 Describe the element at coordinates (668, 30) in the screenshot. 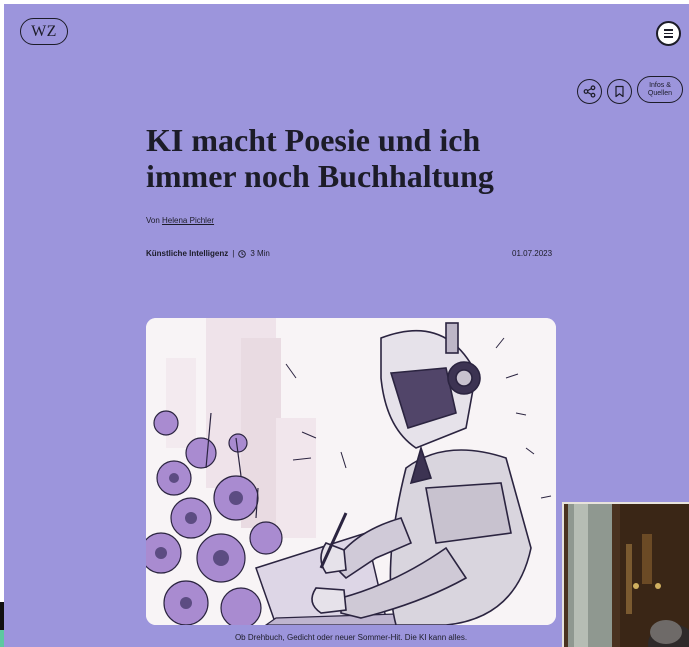

I see `hamburger-icon` at that location.